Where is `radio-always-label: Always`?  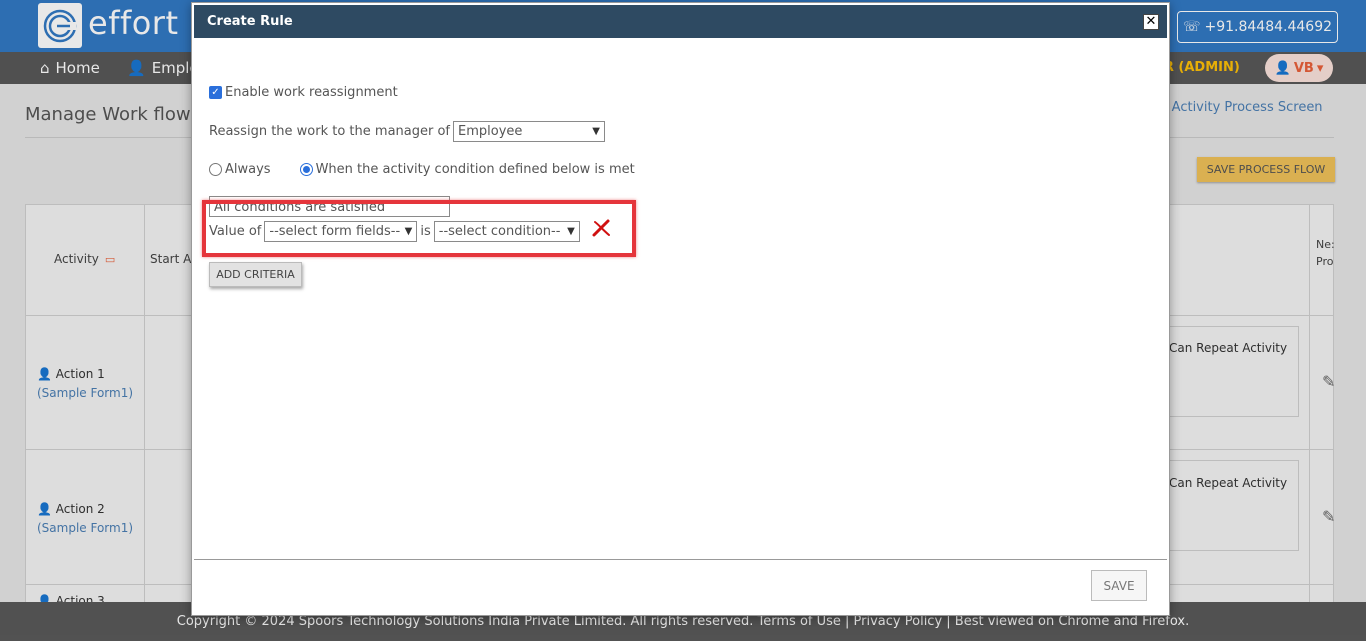 radio-always-label: Always is located at coordinates (248, 169).